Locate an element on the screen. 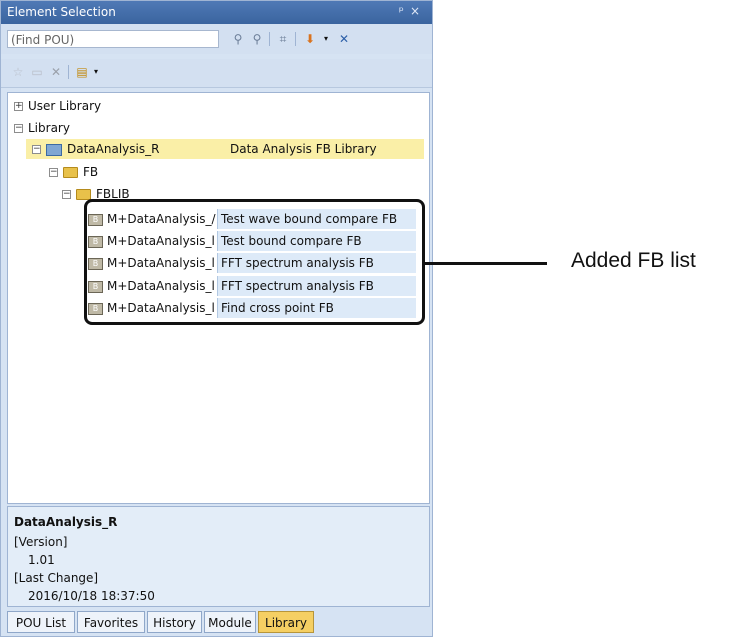 The height and width of the screenshot is (637, 733). tree-node-fb: − FB is located at coordinates (73, 172).